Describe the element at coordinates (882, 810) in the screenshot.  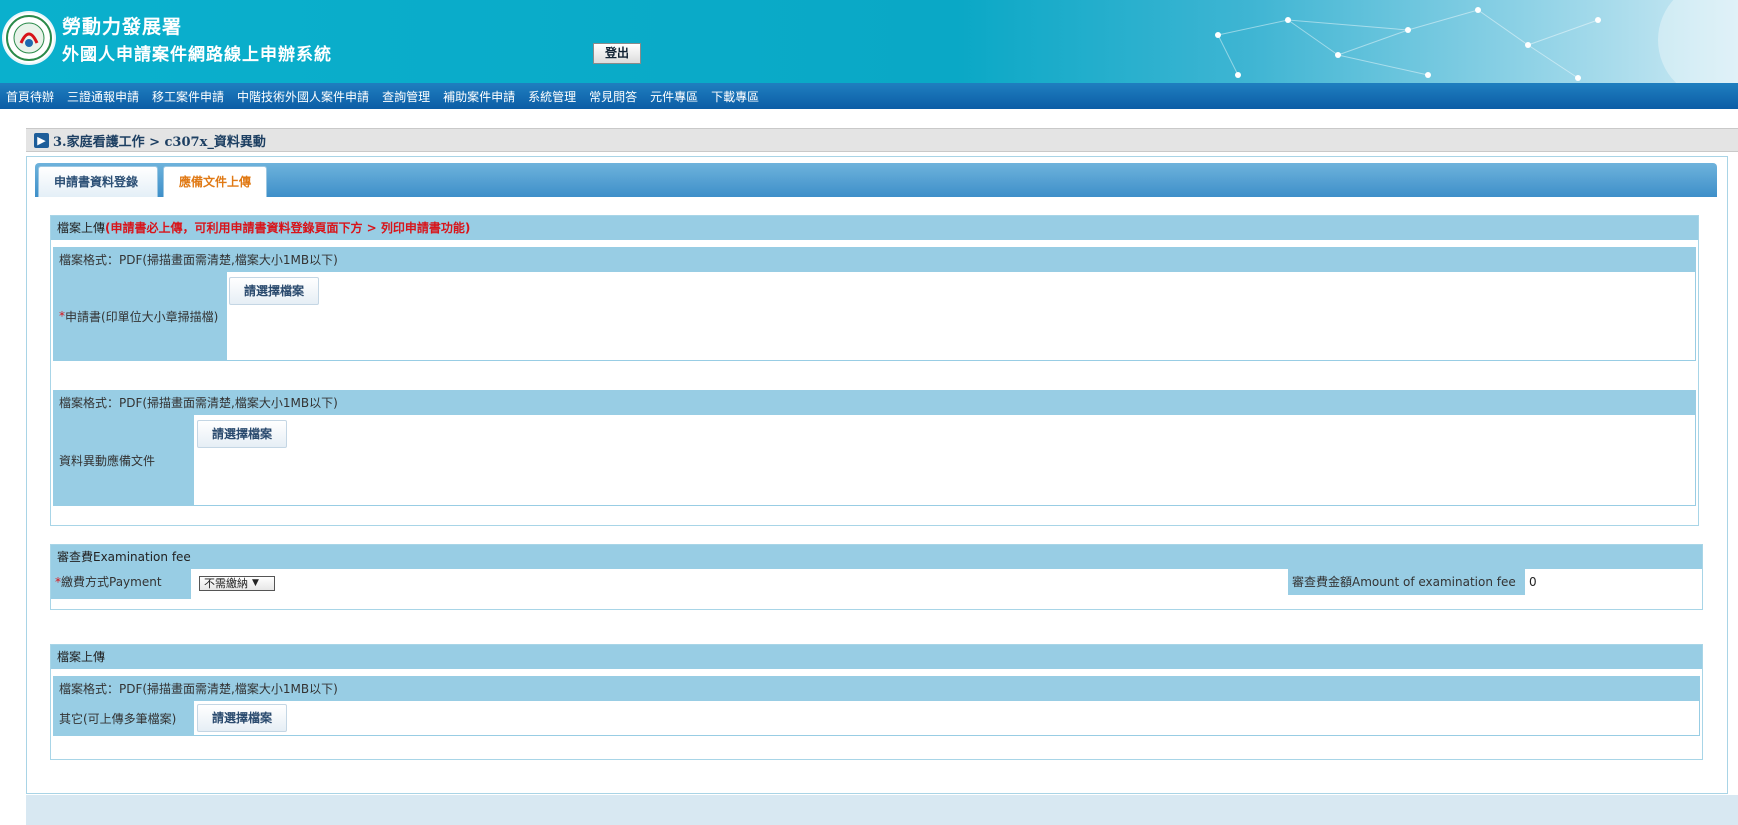
I see `footer-band` at that location.